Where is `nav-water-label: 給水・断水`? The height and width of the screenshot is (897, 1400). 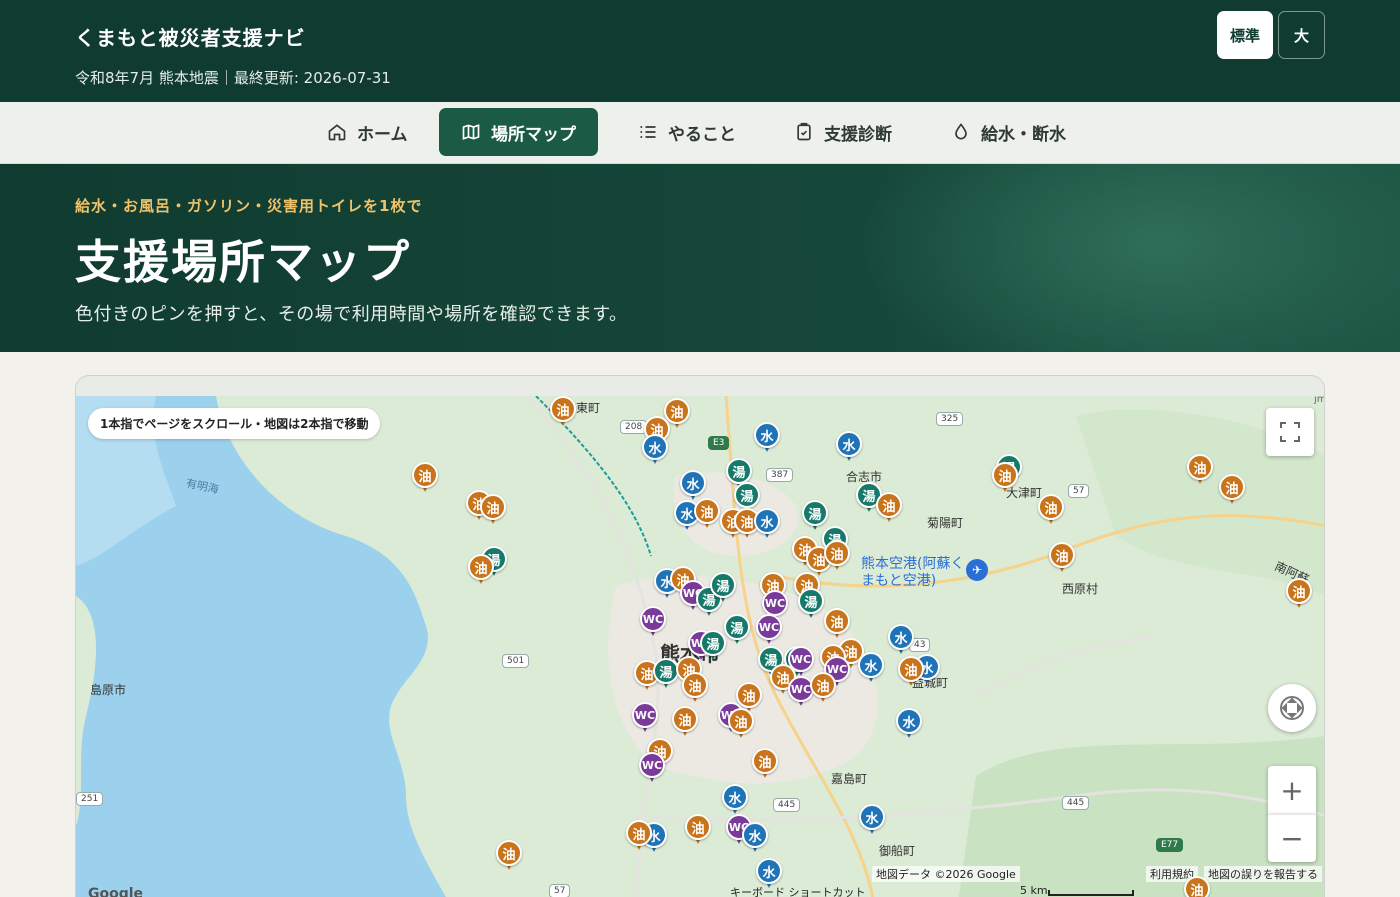 nav-water-label: 給水・断水 is located at coordinates (1023, 134).